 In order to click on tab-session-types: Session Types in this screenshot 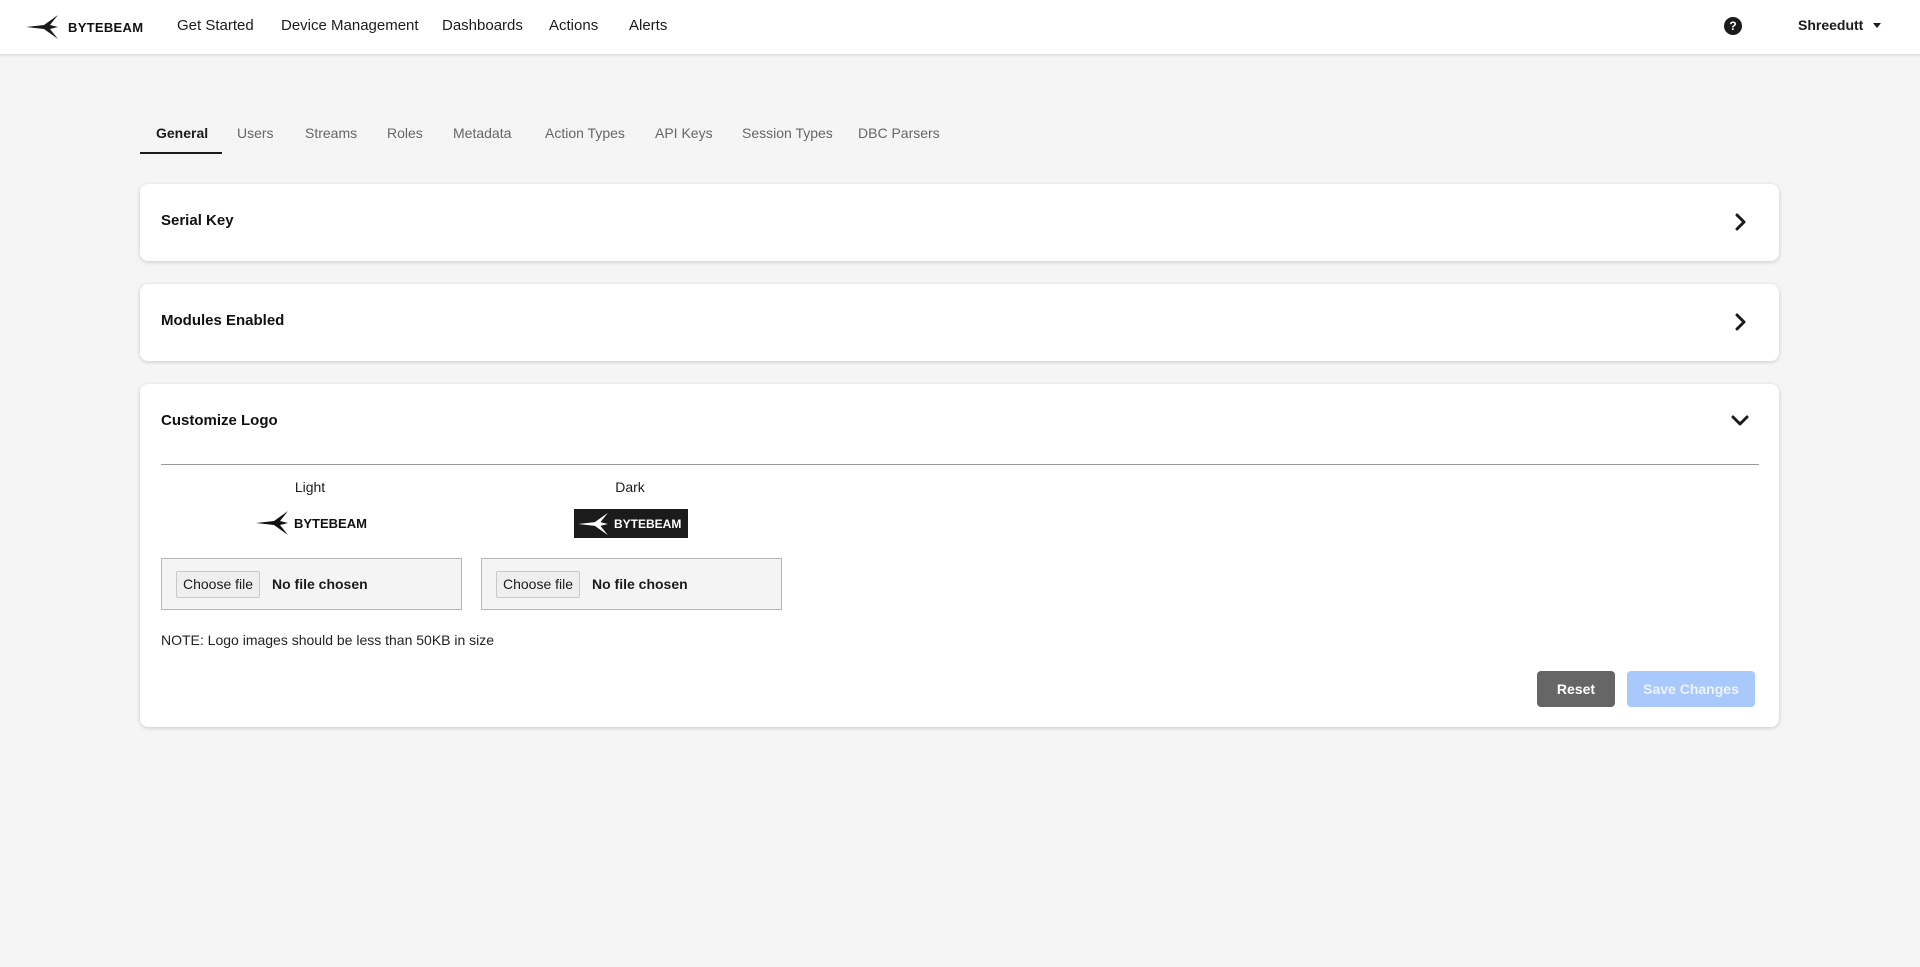, I will do `click(787, 133)`.